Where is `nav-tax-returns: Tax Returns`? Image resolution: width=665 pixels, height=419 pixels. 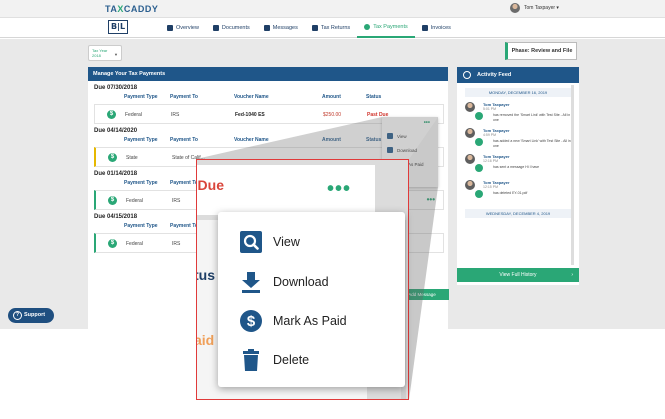 nav-tax-returns: Tax Returns is located at coordinates (331, 28).